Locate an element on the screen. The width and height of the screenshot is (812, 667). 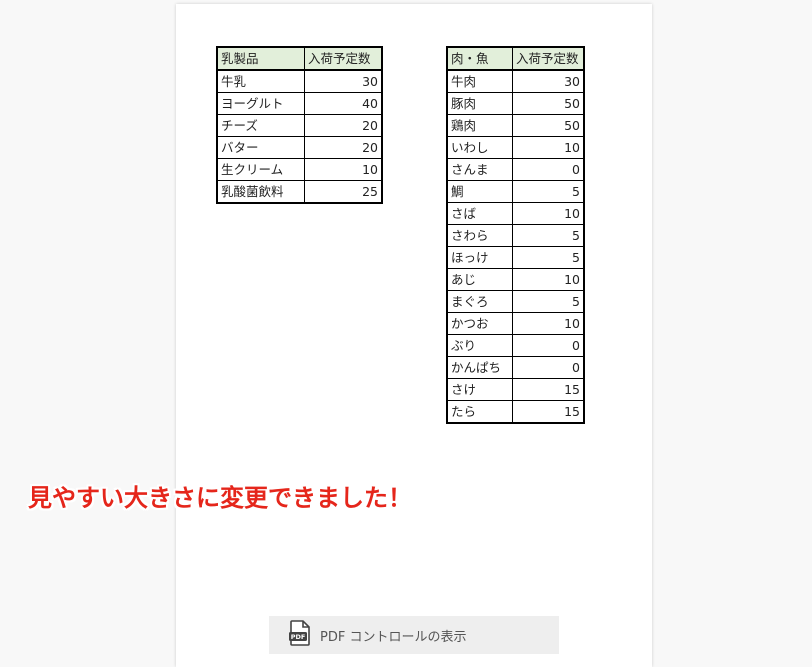
dairy-item-quantity: 25 is located at coordinates (343, 192).